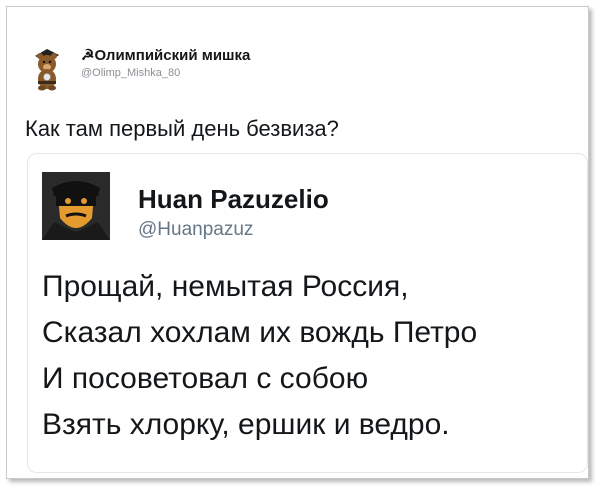 Image resolution: width=601 pixels, height=491 pixels. I want to click on poem-line: Сказал хохлам их вождь Петро, so click(260, 332).